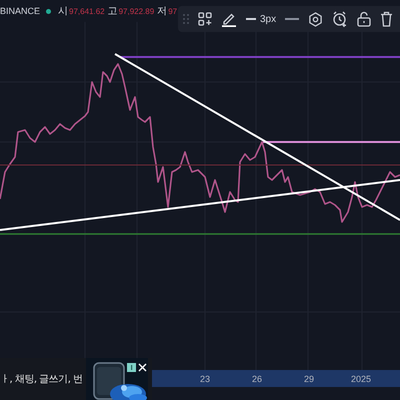 The height and width of the screenshot is (400, 400). Describe the element at coordinates (87, 11) in the screenshot. I see `ohlc-value: 97,641.62` at that location.